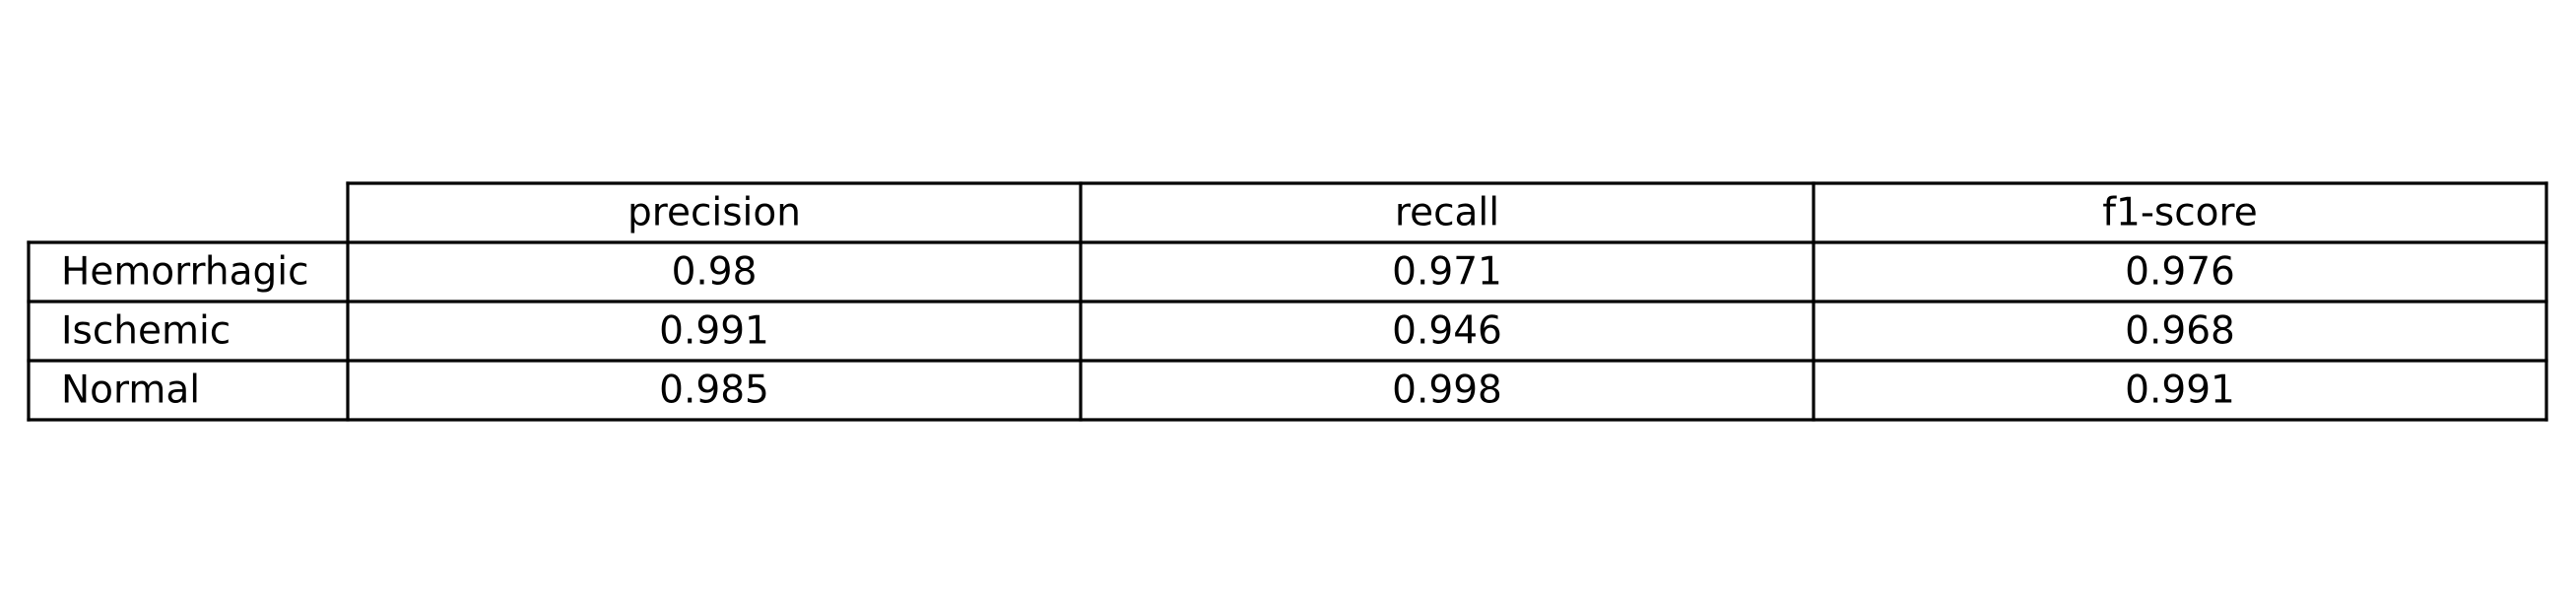 This screenshot has height=605, width=2576. What do you see at coordinates (2180, 272) in the screenshot?
I see `table-cell-value: 0.976` at bounding box center [2180, 272].